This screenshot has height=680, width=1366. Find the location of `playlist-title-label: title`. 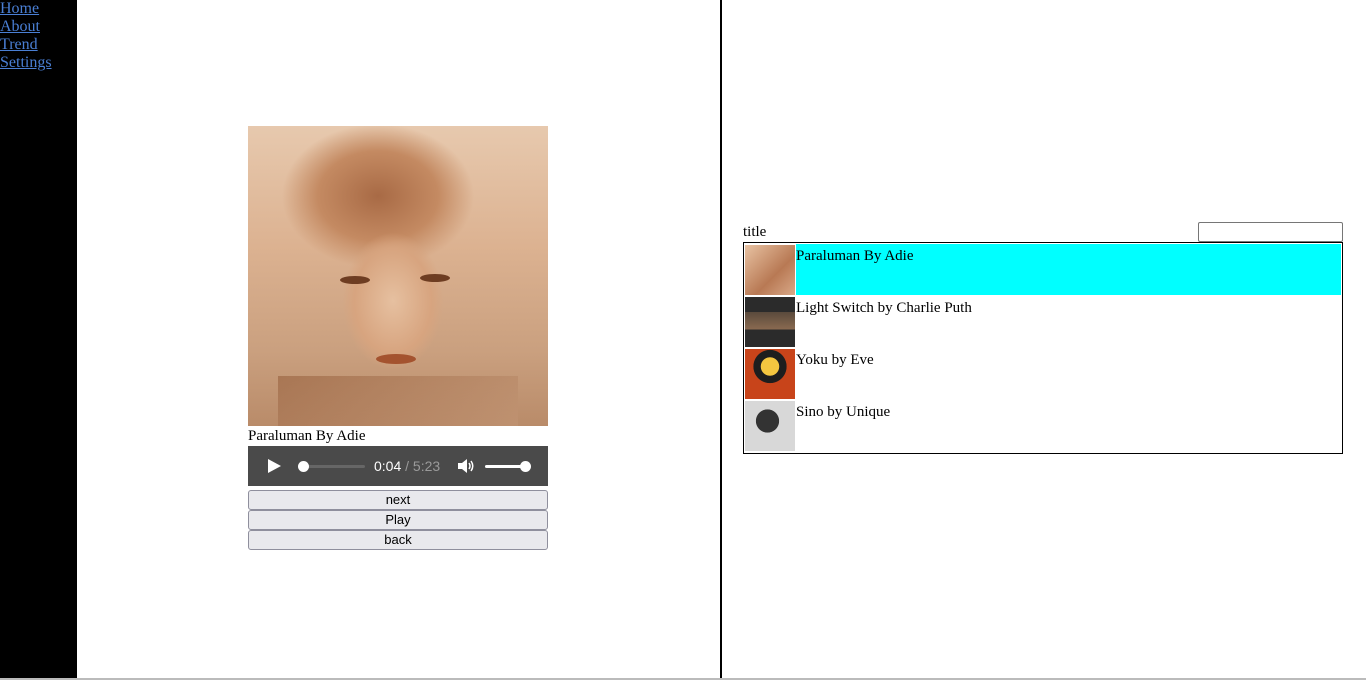

playlist-title-label: title is located at coordinates (755, 232).